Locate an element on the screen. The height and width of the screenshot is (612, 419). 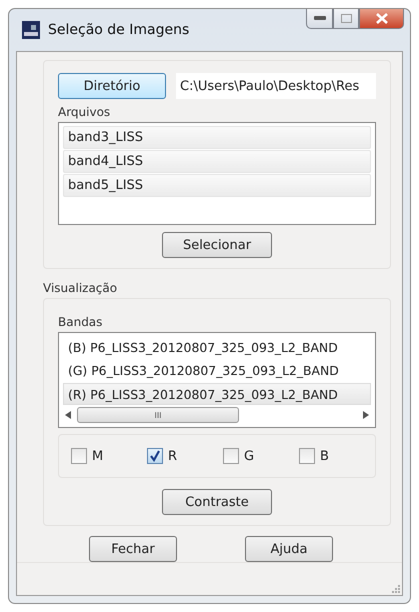
band-item: (G) P6_LISS3_20120807_325_093_L2_BAND is located at coordinates (217, 370).